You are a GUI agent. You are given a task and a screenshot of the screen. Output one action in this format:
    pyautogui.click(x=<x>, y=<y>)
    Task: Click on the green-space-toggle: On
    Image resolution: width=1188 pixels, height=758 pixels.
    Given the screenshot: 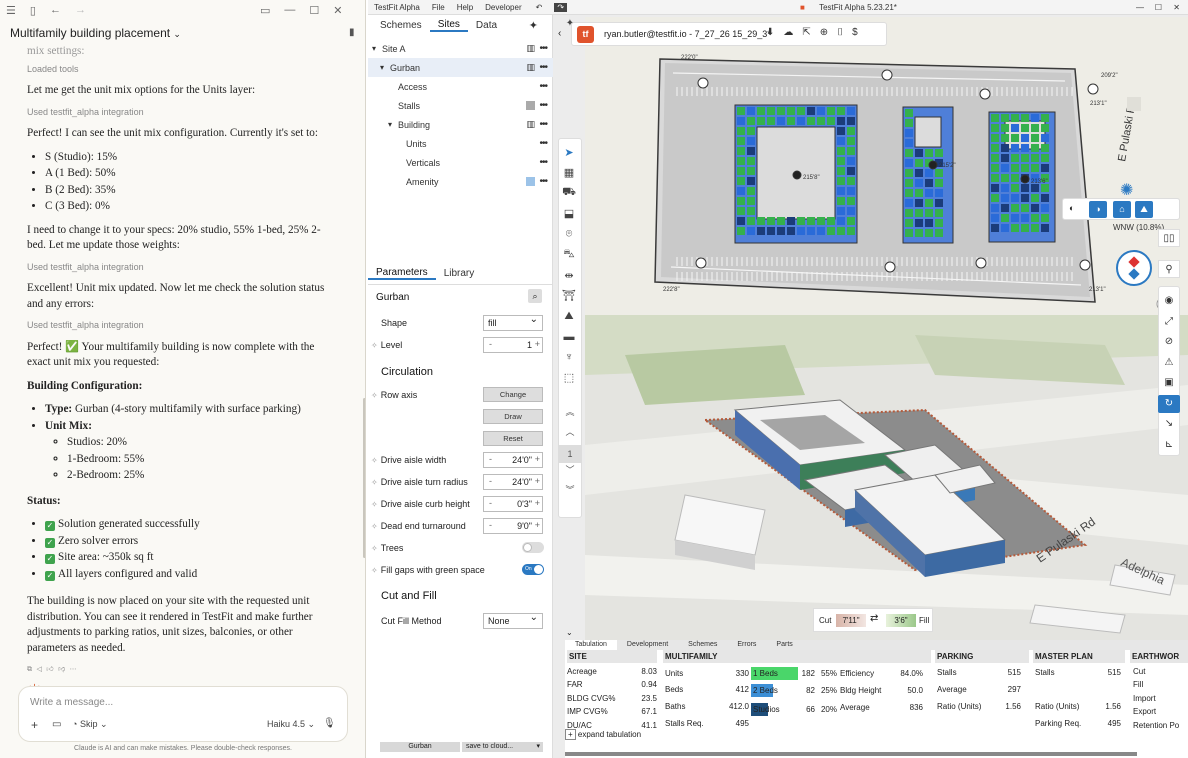 What is the action you would take?
    pyautogui.click(x=533, y=569)
    